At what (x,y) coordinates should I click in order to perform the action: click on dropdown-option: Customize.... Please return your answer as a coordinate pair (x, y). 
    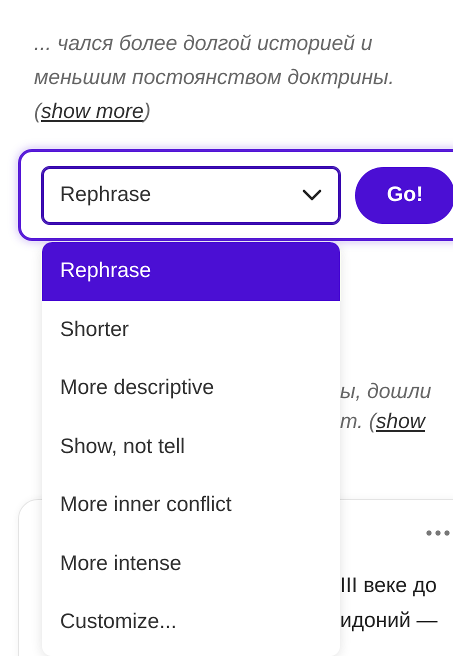
    Looking at the image, I should click on (191, 622).